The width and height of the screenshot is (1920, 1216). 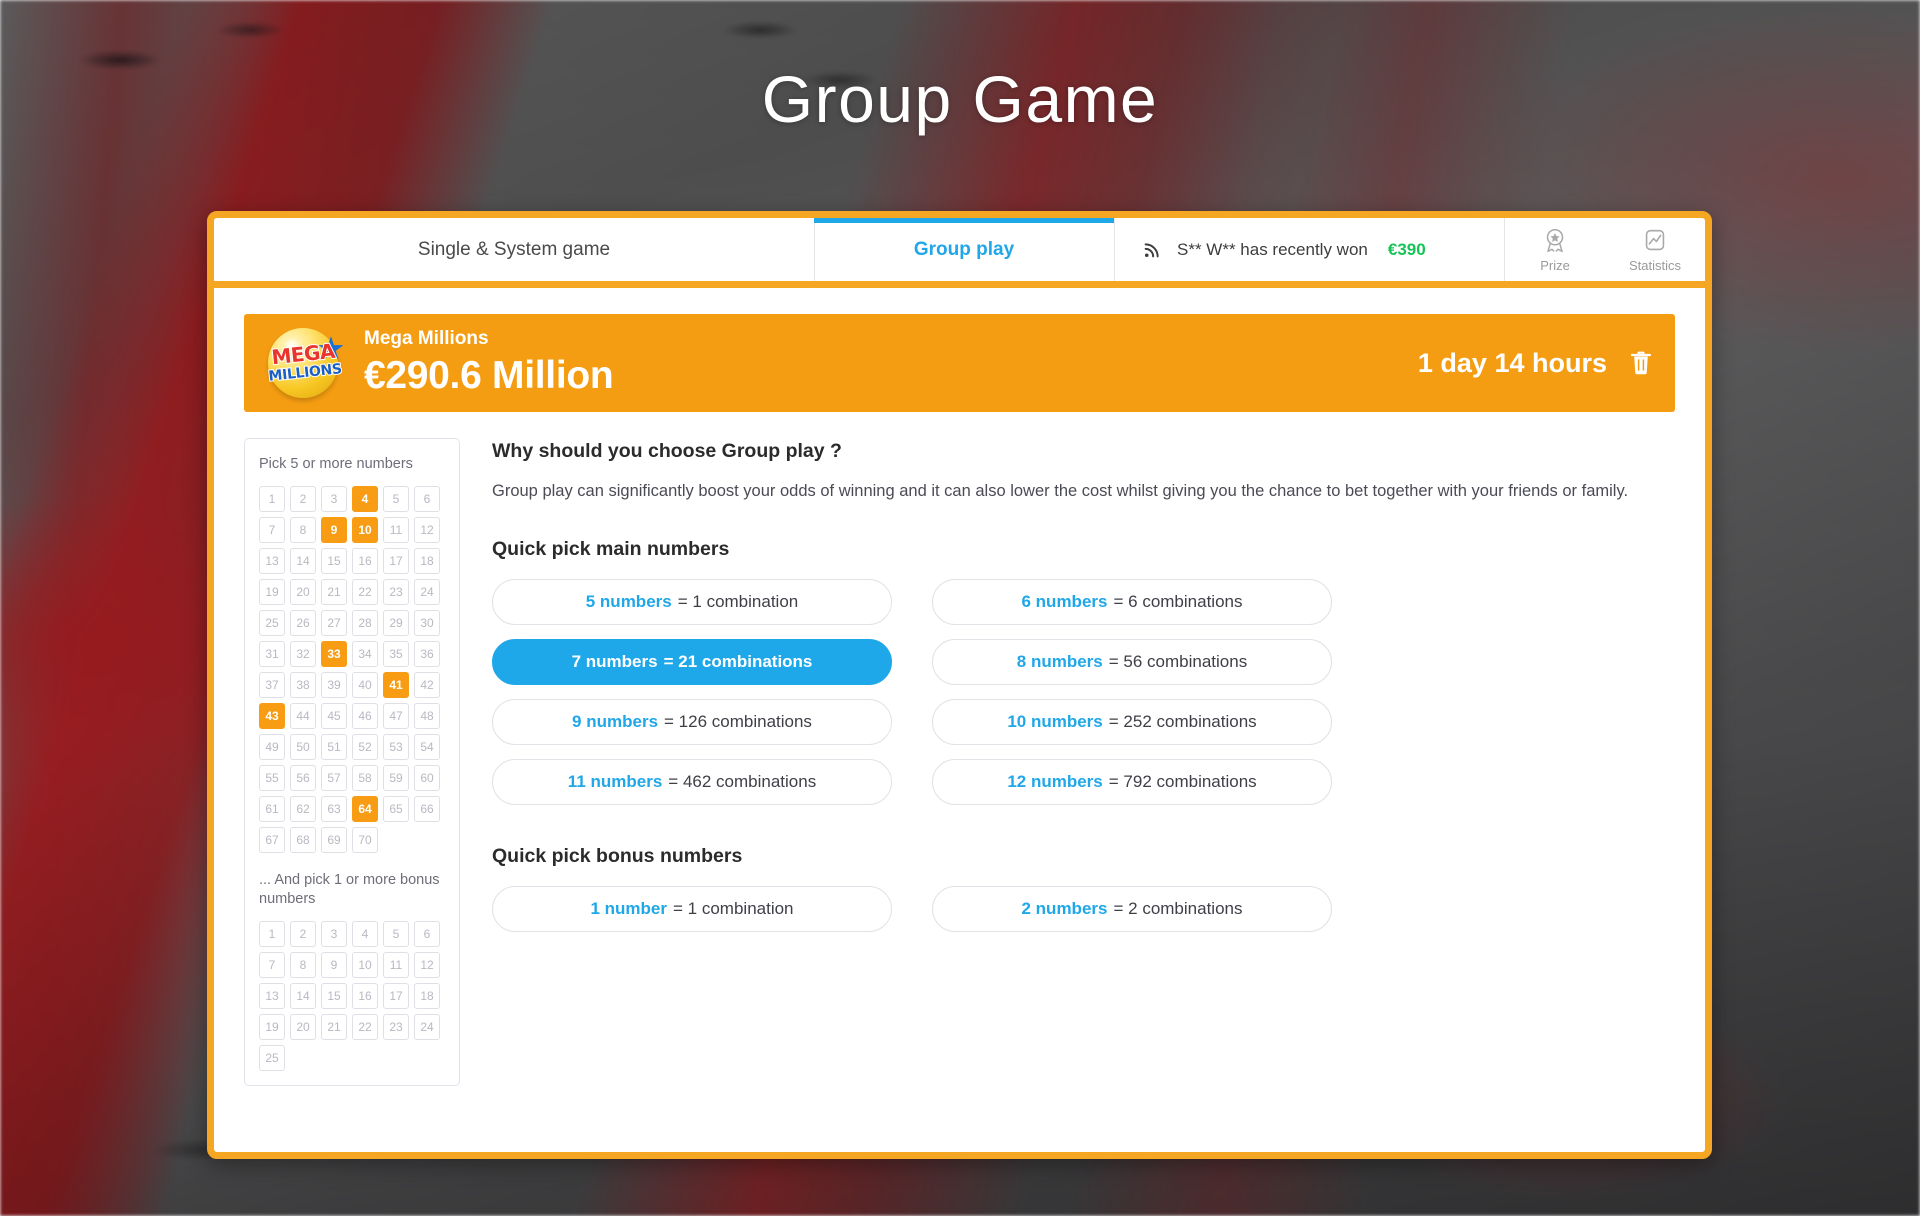 I want to click on main-number-36: 36, so click(x=427, y=654).